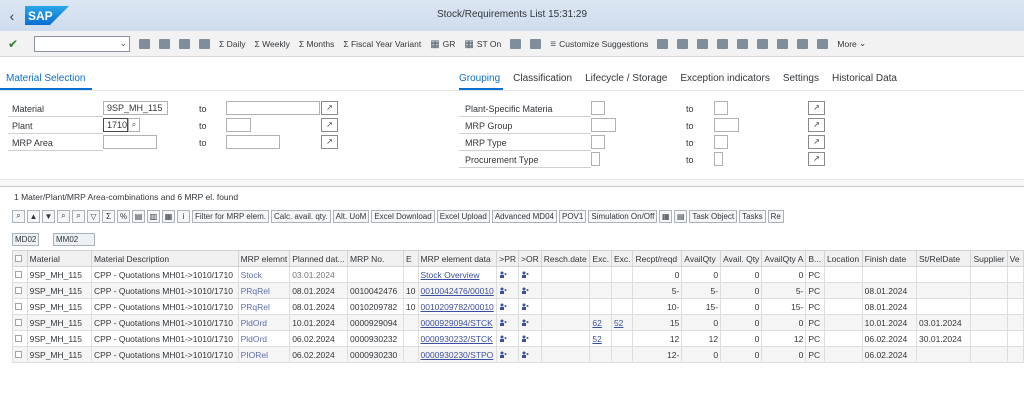 The height and width of the screenshot is (400, 1024). Describe the element at coordinates (153, 216) in the screenshot. I see `export-icon: ▥` at that location.